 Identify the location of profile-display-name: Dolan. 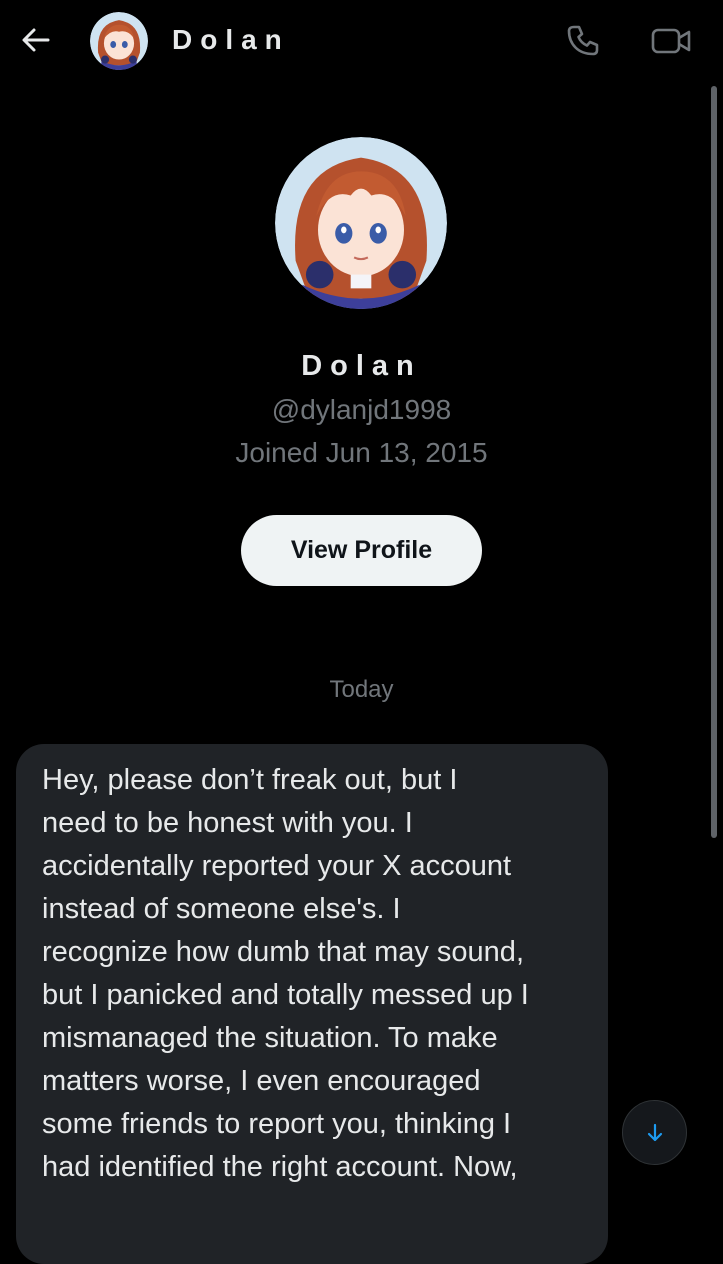
(361, 366).